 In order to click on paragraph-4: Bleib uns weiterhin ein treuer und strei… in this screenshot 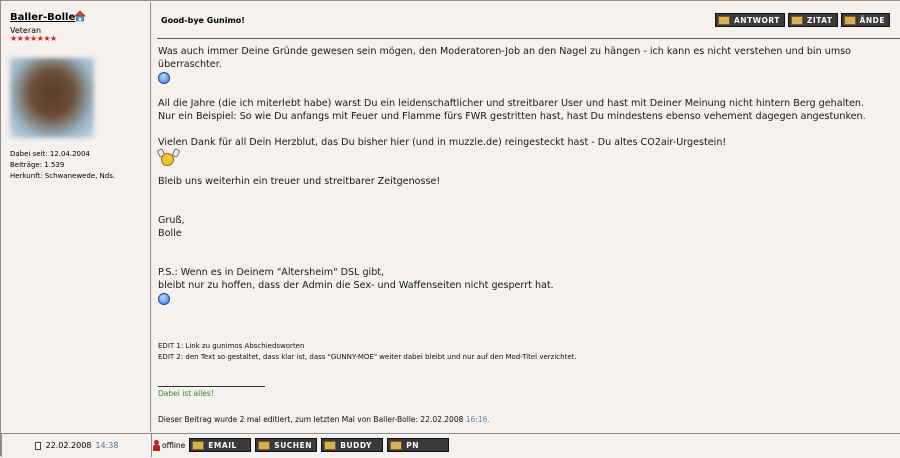, I will do `click(299, 181)`.